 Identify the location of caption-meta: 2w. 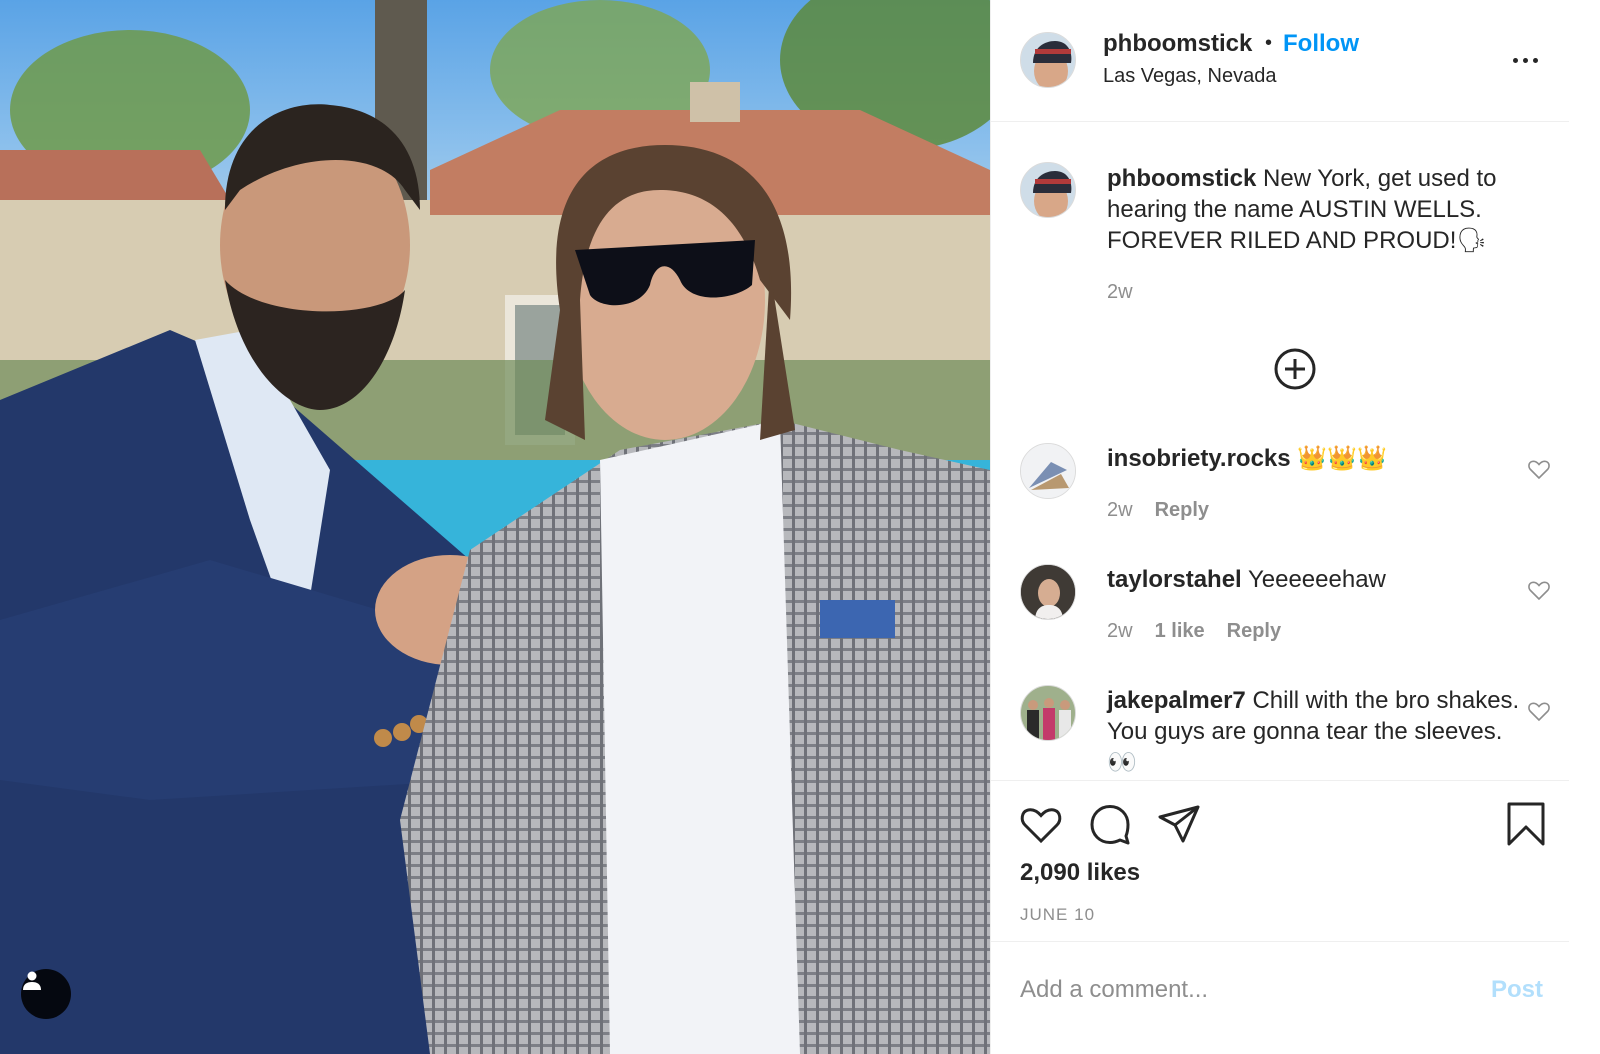
(1120, 292).